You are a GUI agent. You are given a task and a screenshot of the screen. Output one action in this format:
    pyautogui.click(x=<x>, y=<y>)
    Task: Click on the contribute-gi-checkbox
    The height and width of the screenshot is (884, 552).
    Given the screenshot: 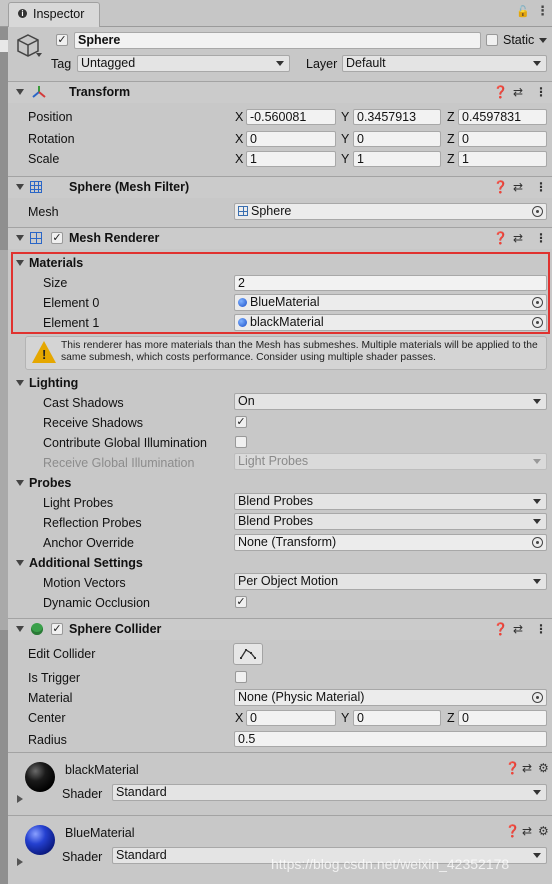 What is the action you would take?
    pyautogui.click(x=241, y=442)
    